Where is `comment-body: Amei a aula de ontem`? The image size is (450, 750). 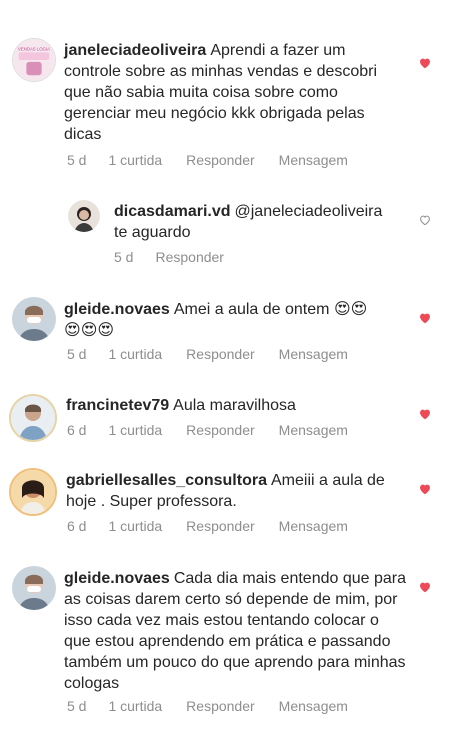 comment-body: Amei a aula de ontem is located at coordinates (251, 309).